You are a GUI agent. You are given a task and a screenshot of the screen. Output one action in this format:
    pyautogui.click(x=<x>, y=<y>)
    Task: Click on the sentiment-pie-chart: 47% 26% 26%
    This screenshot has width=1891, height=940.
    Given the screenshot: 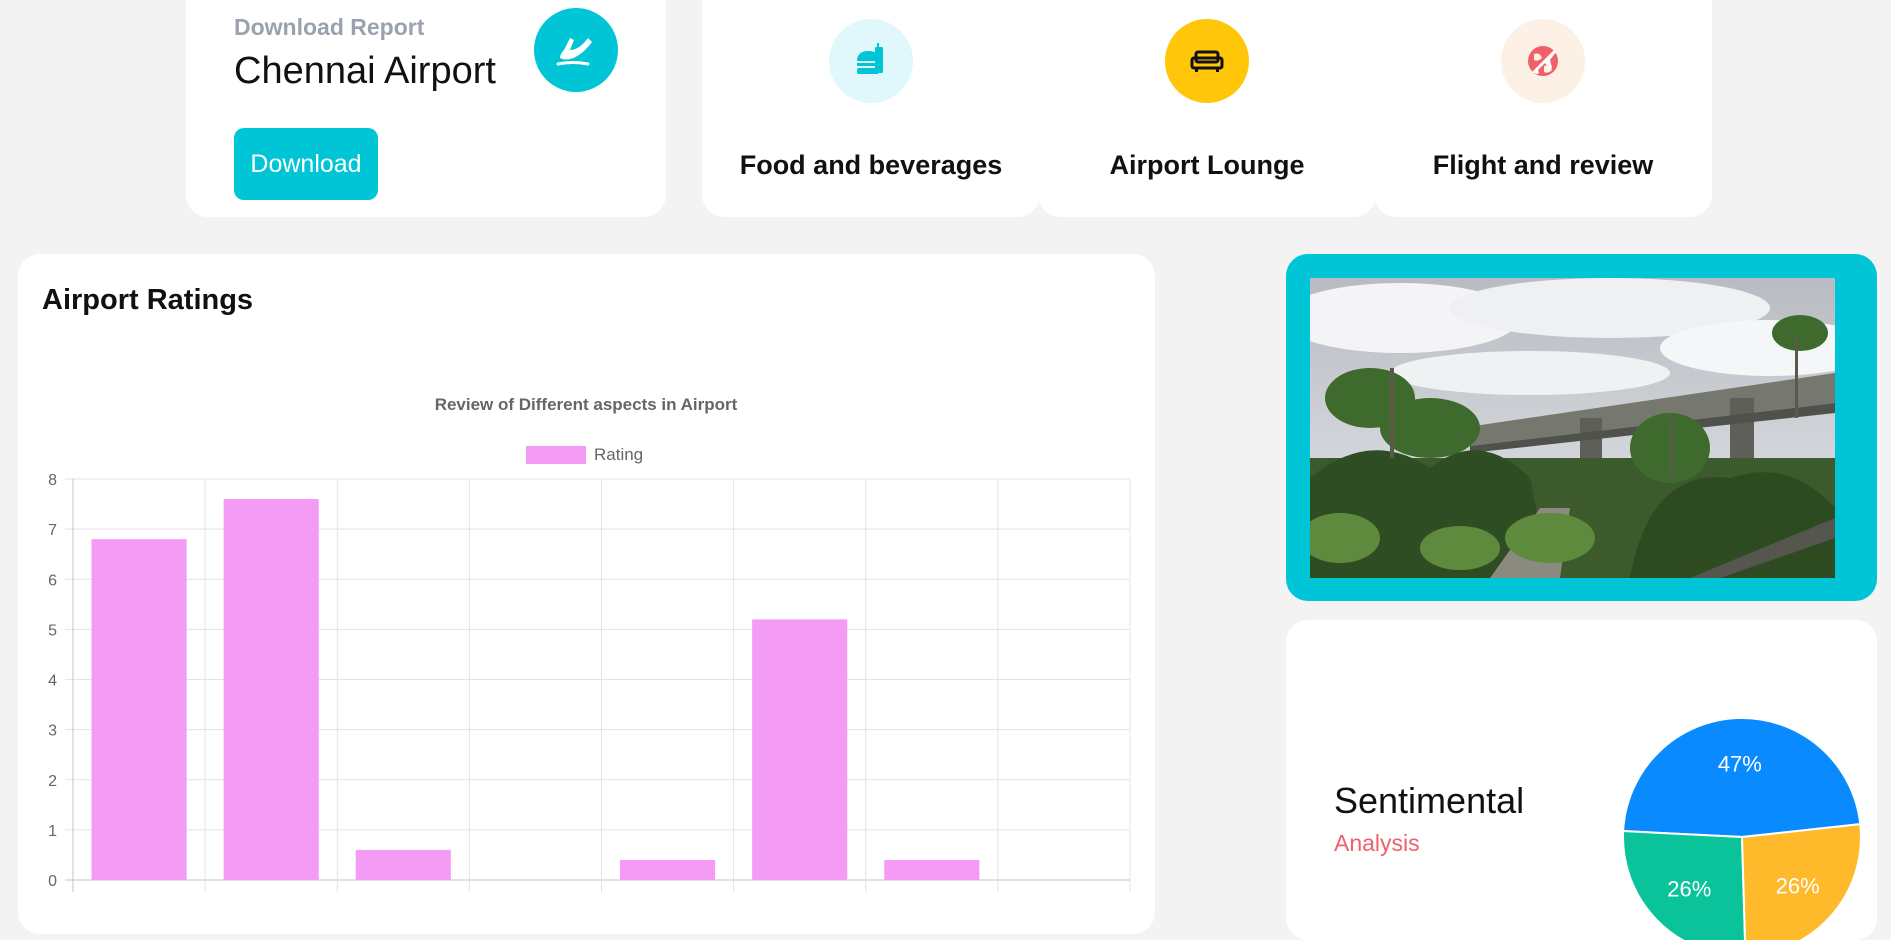 What is the action you would take?
    pyautogui.click(x=1742, y=828)
    